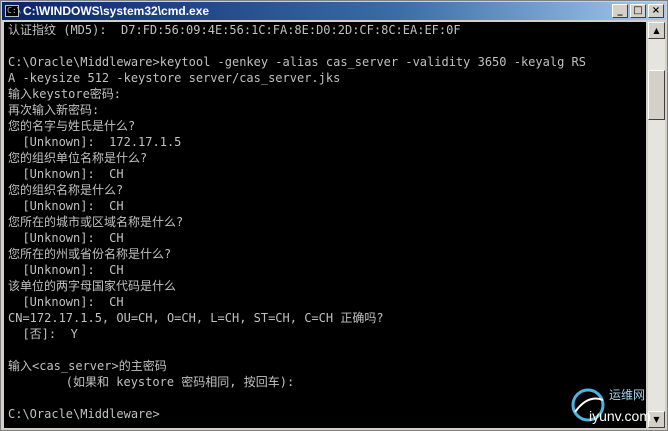 This screenshot has height=431, width=668. I want to click on cmd-icon: C:\, so click(13, 11).